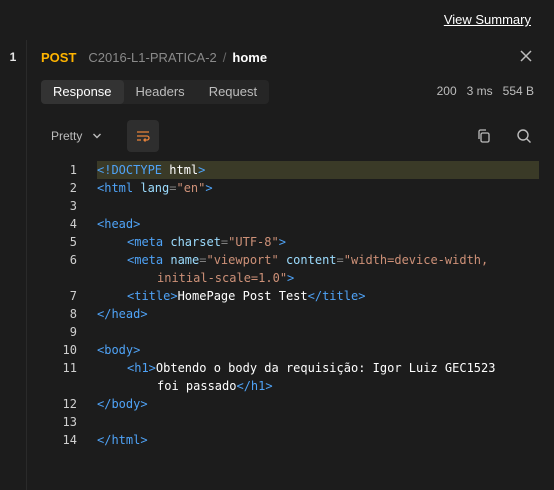 This screenshot has width=554, height=490. What do you see at coordinates (254, 386) in the screenshot?
I see `code-token: </h1>` at bounding box center [254, 386].